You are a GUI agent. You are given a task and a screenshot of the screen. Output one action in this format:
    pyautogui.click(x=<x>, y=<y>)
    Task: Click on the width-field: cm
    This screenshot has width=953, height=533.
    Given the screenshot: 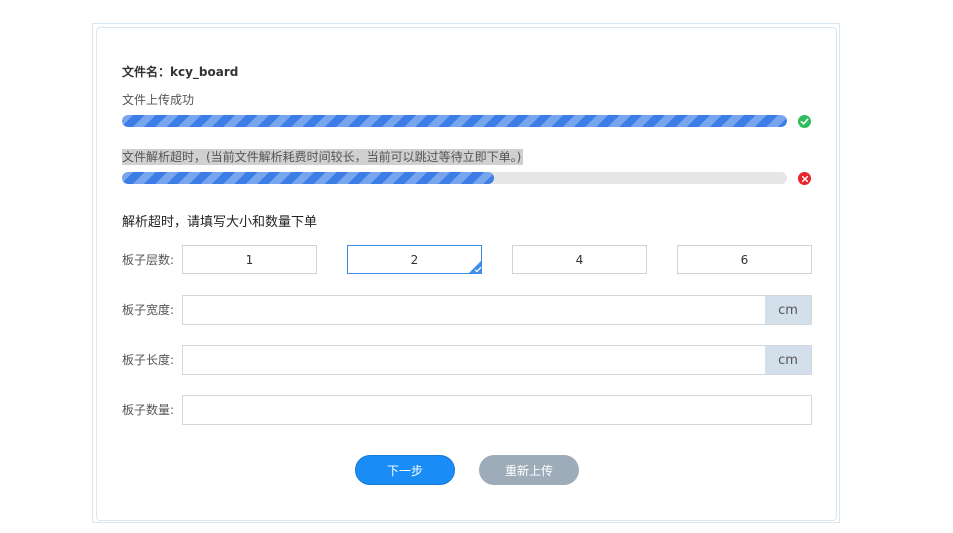 What is the action you would take?
    pyautogui.click(x=497, y=310)
    